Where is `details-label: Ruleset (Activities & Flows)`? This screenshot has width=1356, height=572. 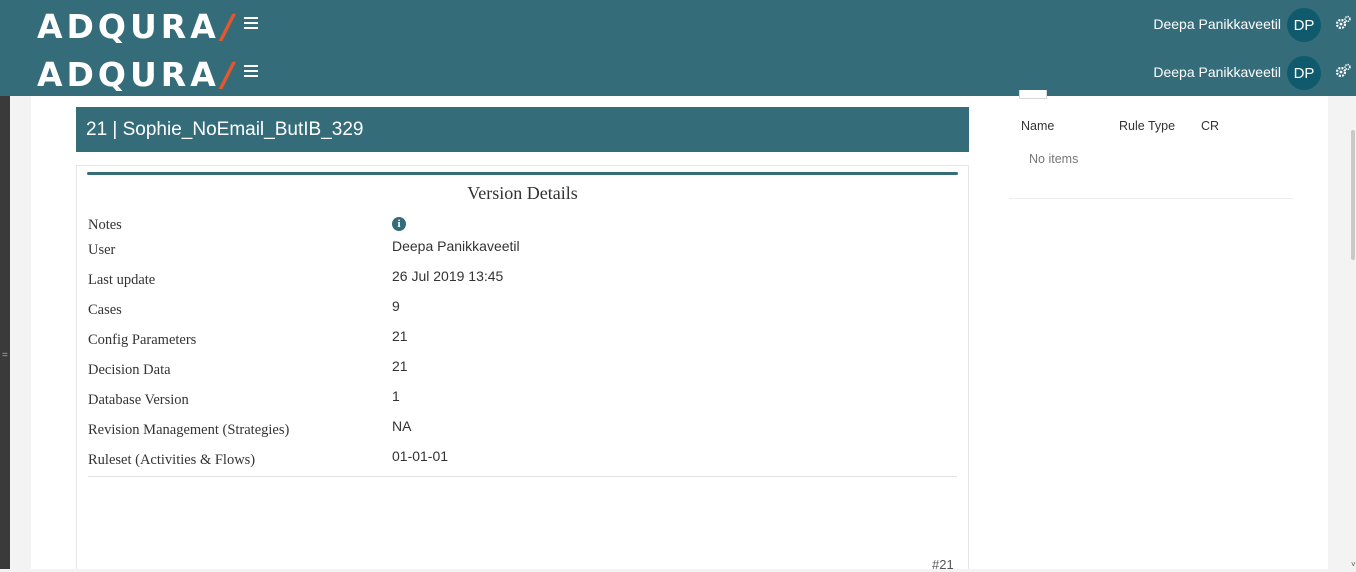
details-label: Ruleset (Activities & Flows) is located at coordinates (172, 460).